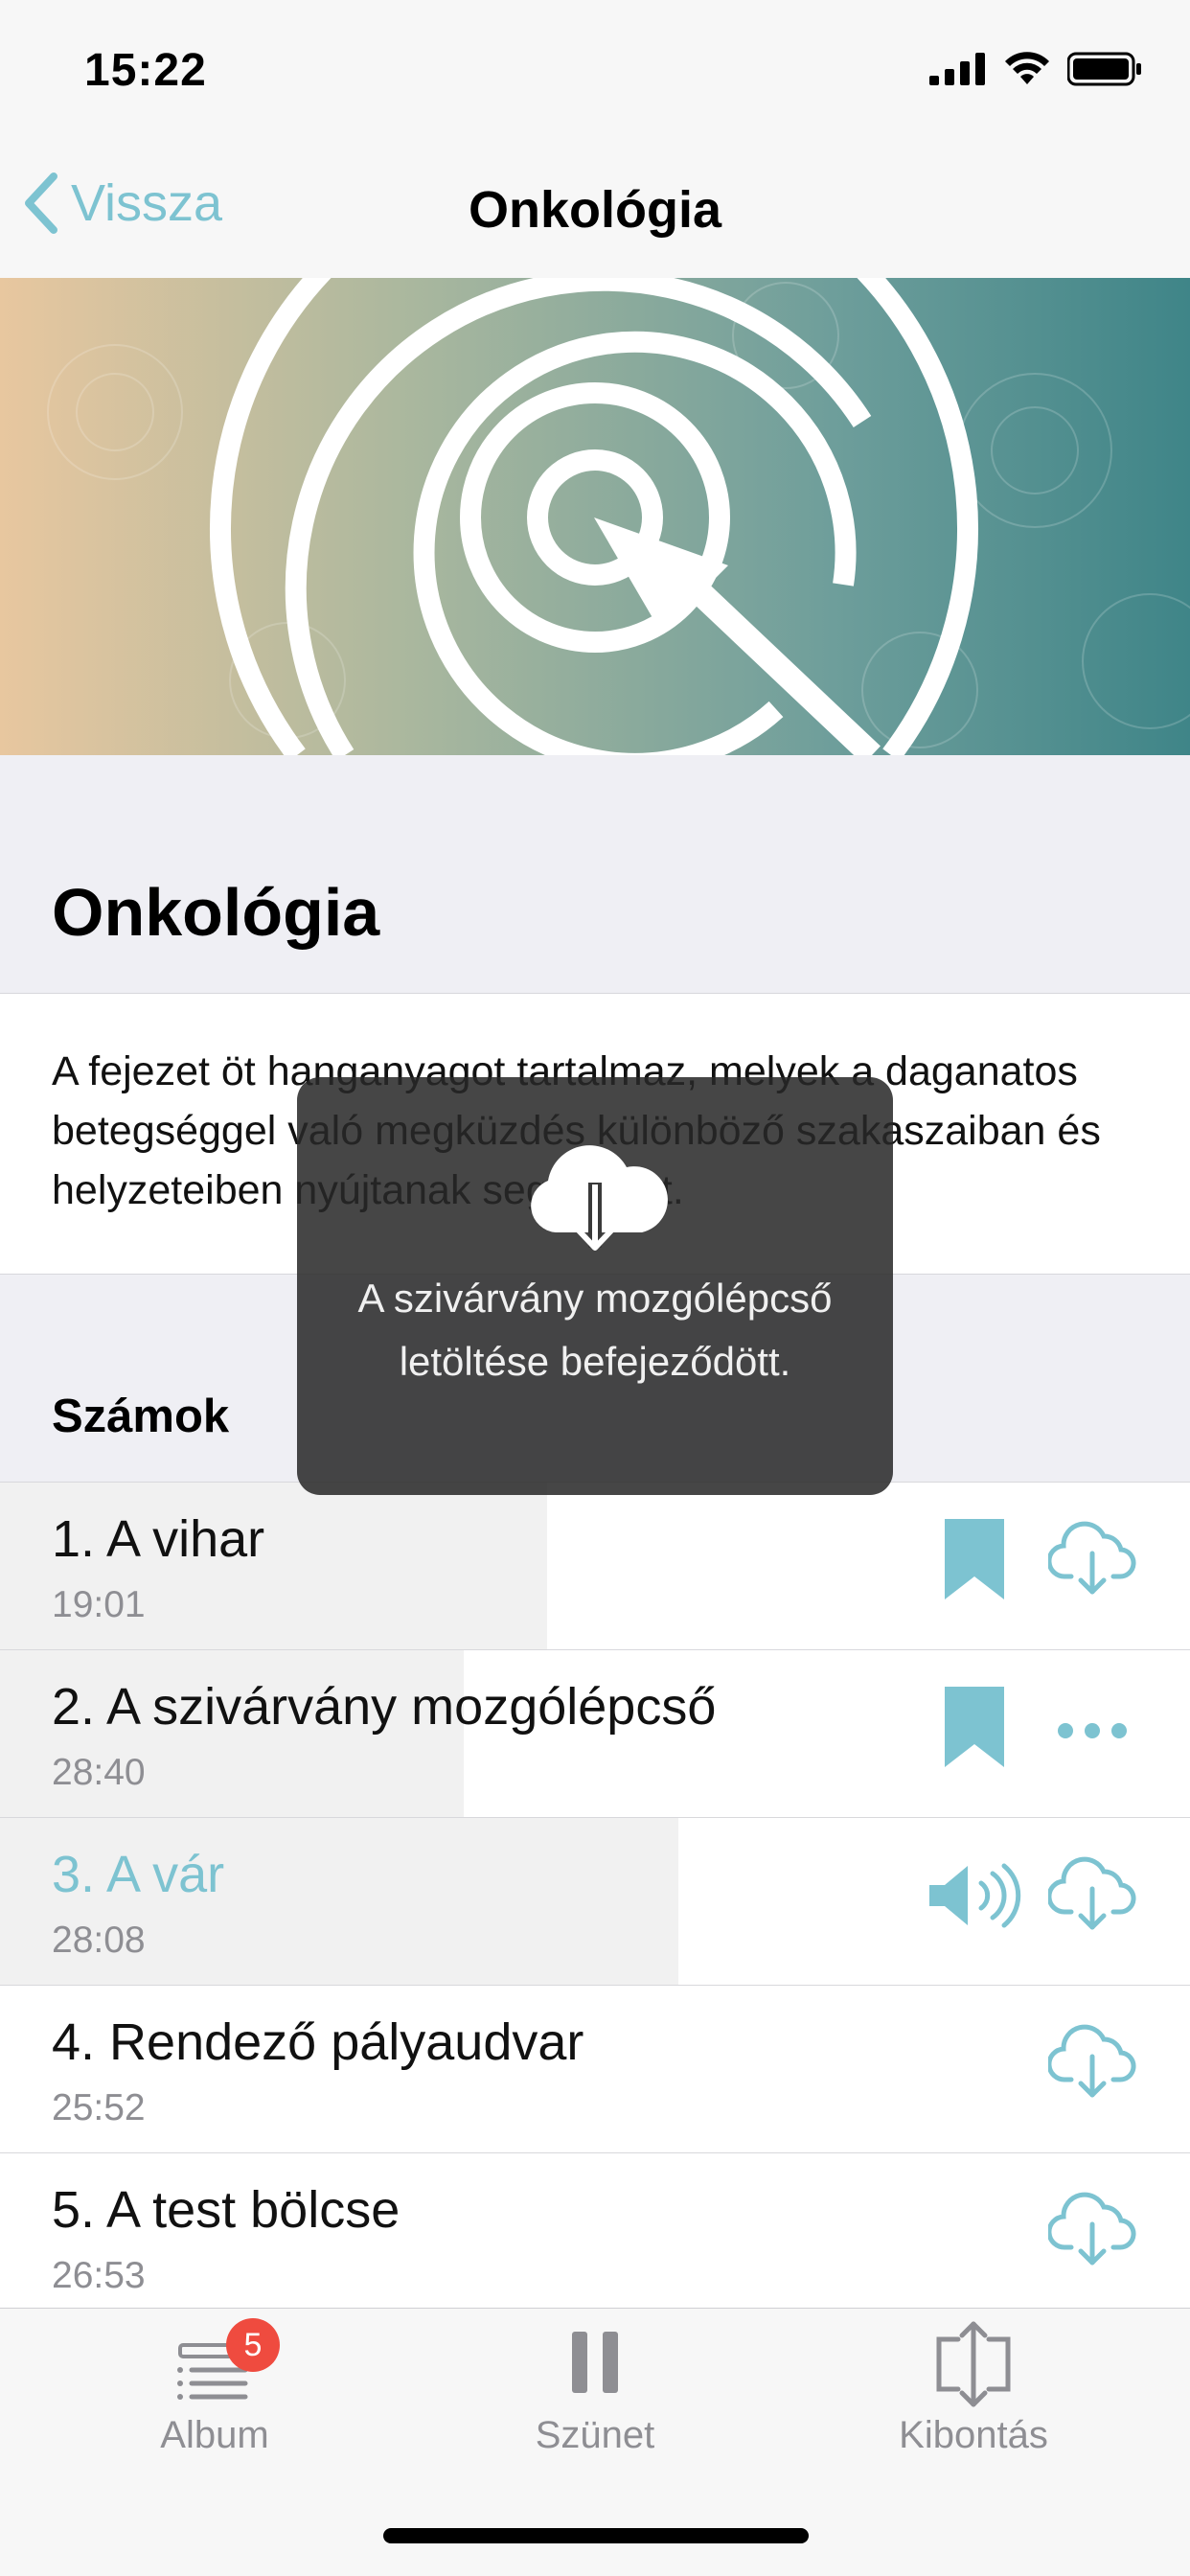 This screenshot has width=1190, height=2576. Describe the element at coordinates (139, 1874) in the screenshot. I see `track-title: 3. A vár` at that location.